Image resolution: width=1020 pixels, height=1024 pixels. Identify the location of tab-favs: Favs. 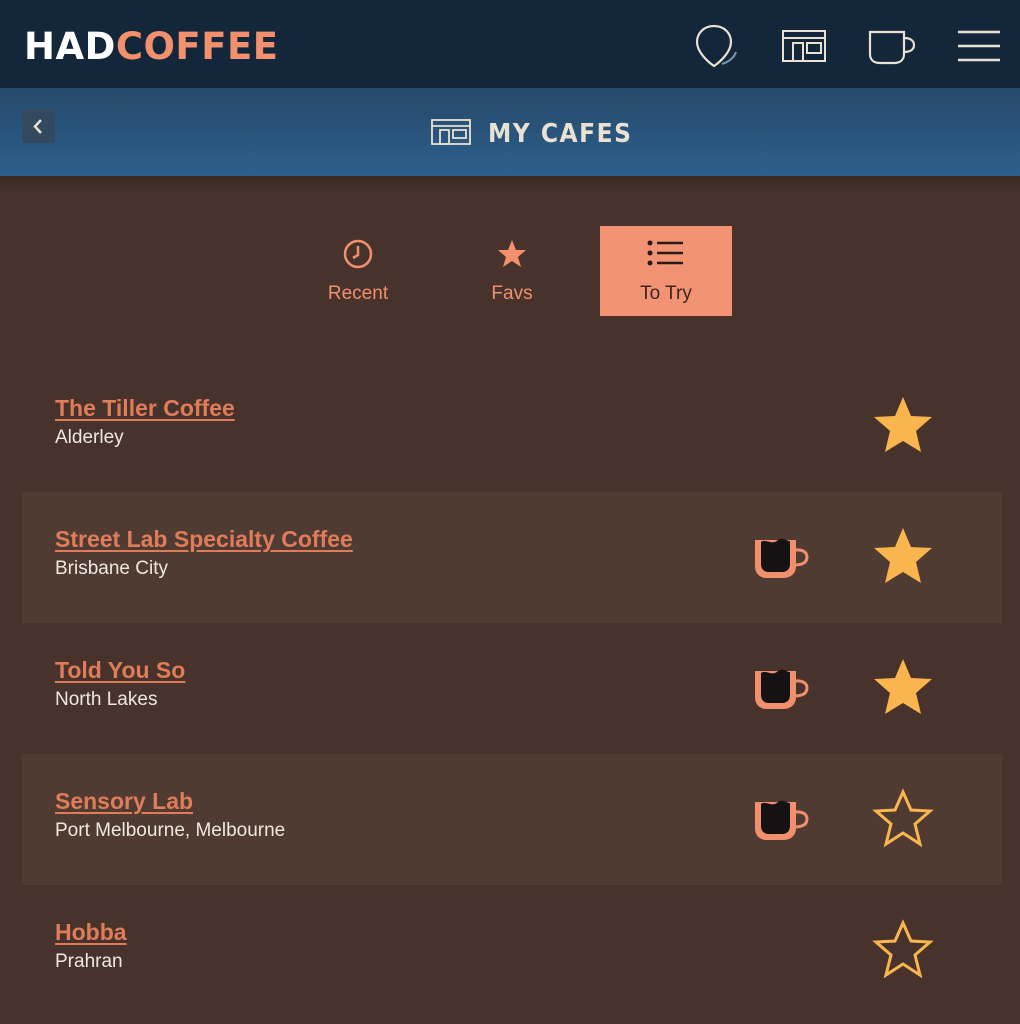
(512, 271).